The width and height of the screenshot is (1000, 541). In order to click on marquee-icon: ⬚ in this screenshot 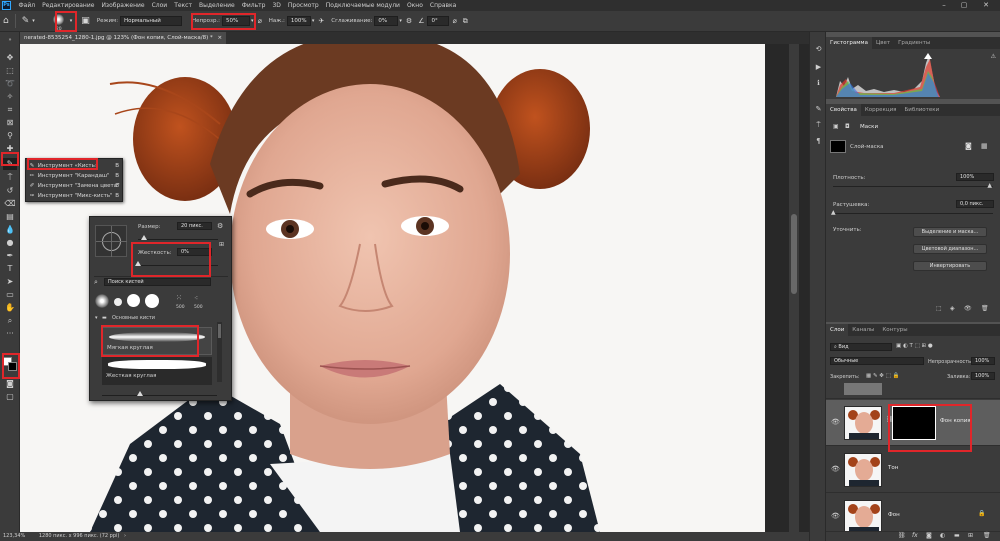, I will do `click(10, 71)`.